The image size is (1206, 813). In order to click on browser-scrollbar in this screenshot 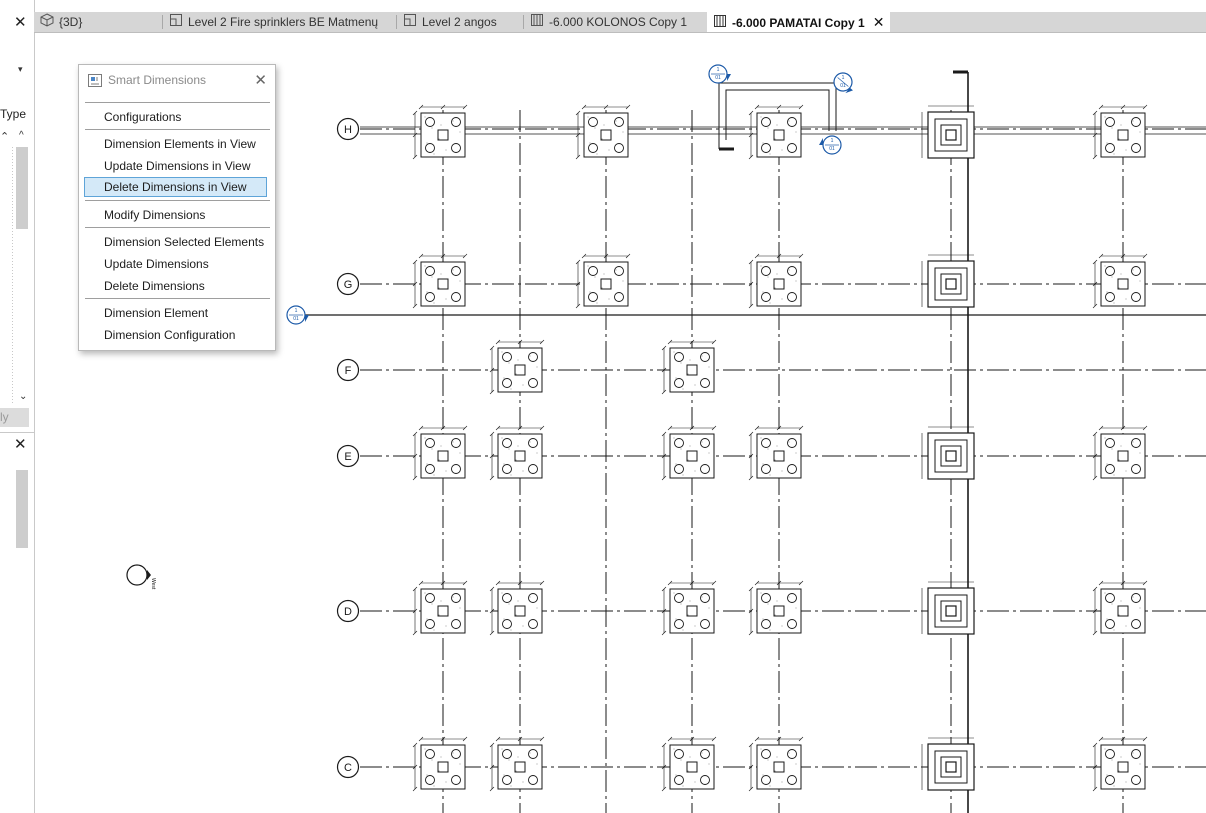, I will do `click(22, 509)`.